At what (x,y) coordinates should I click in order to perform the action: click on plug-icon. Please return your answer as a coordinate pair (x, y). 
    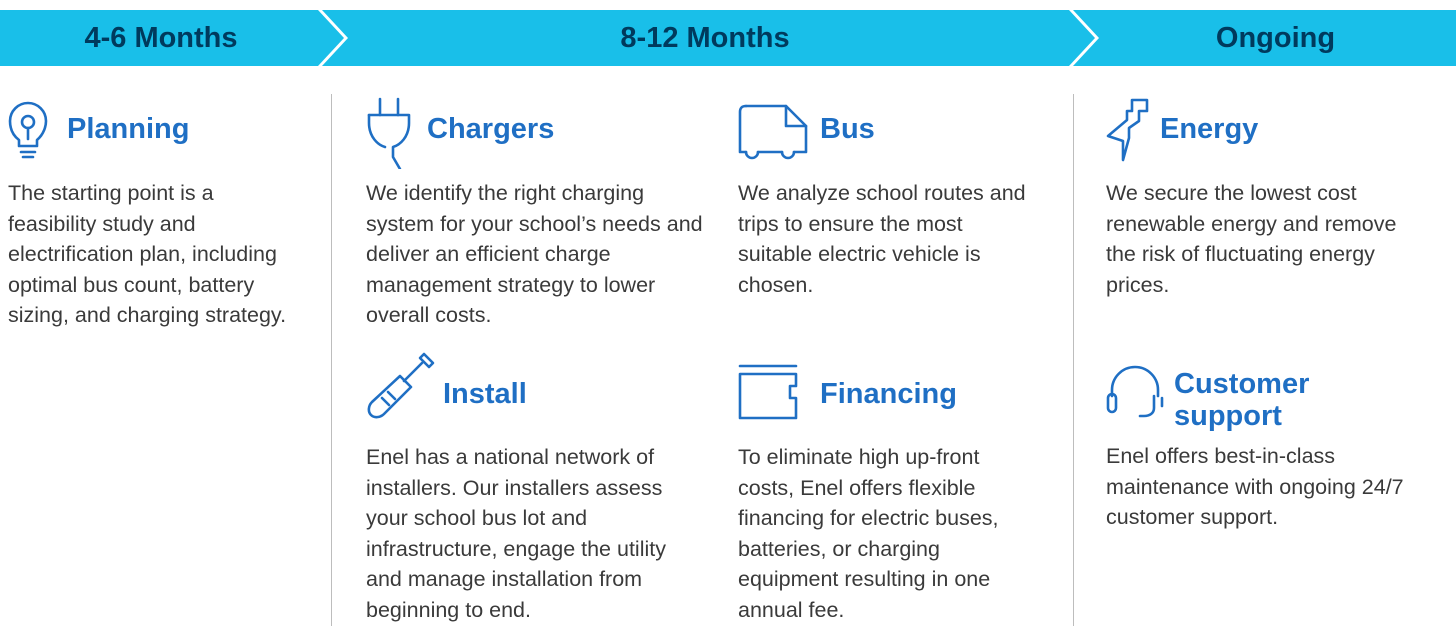
    Looking at the image, I should click on (390, 133).